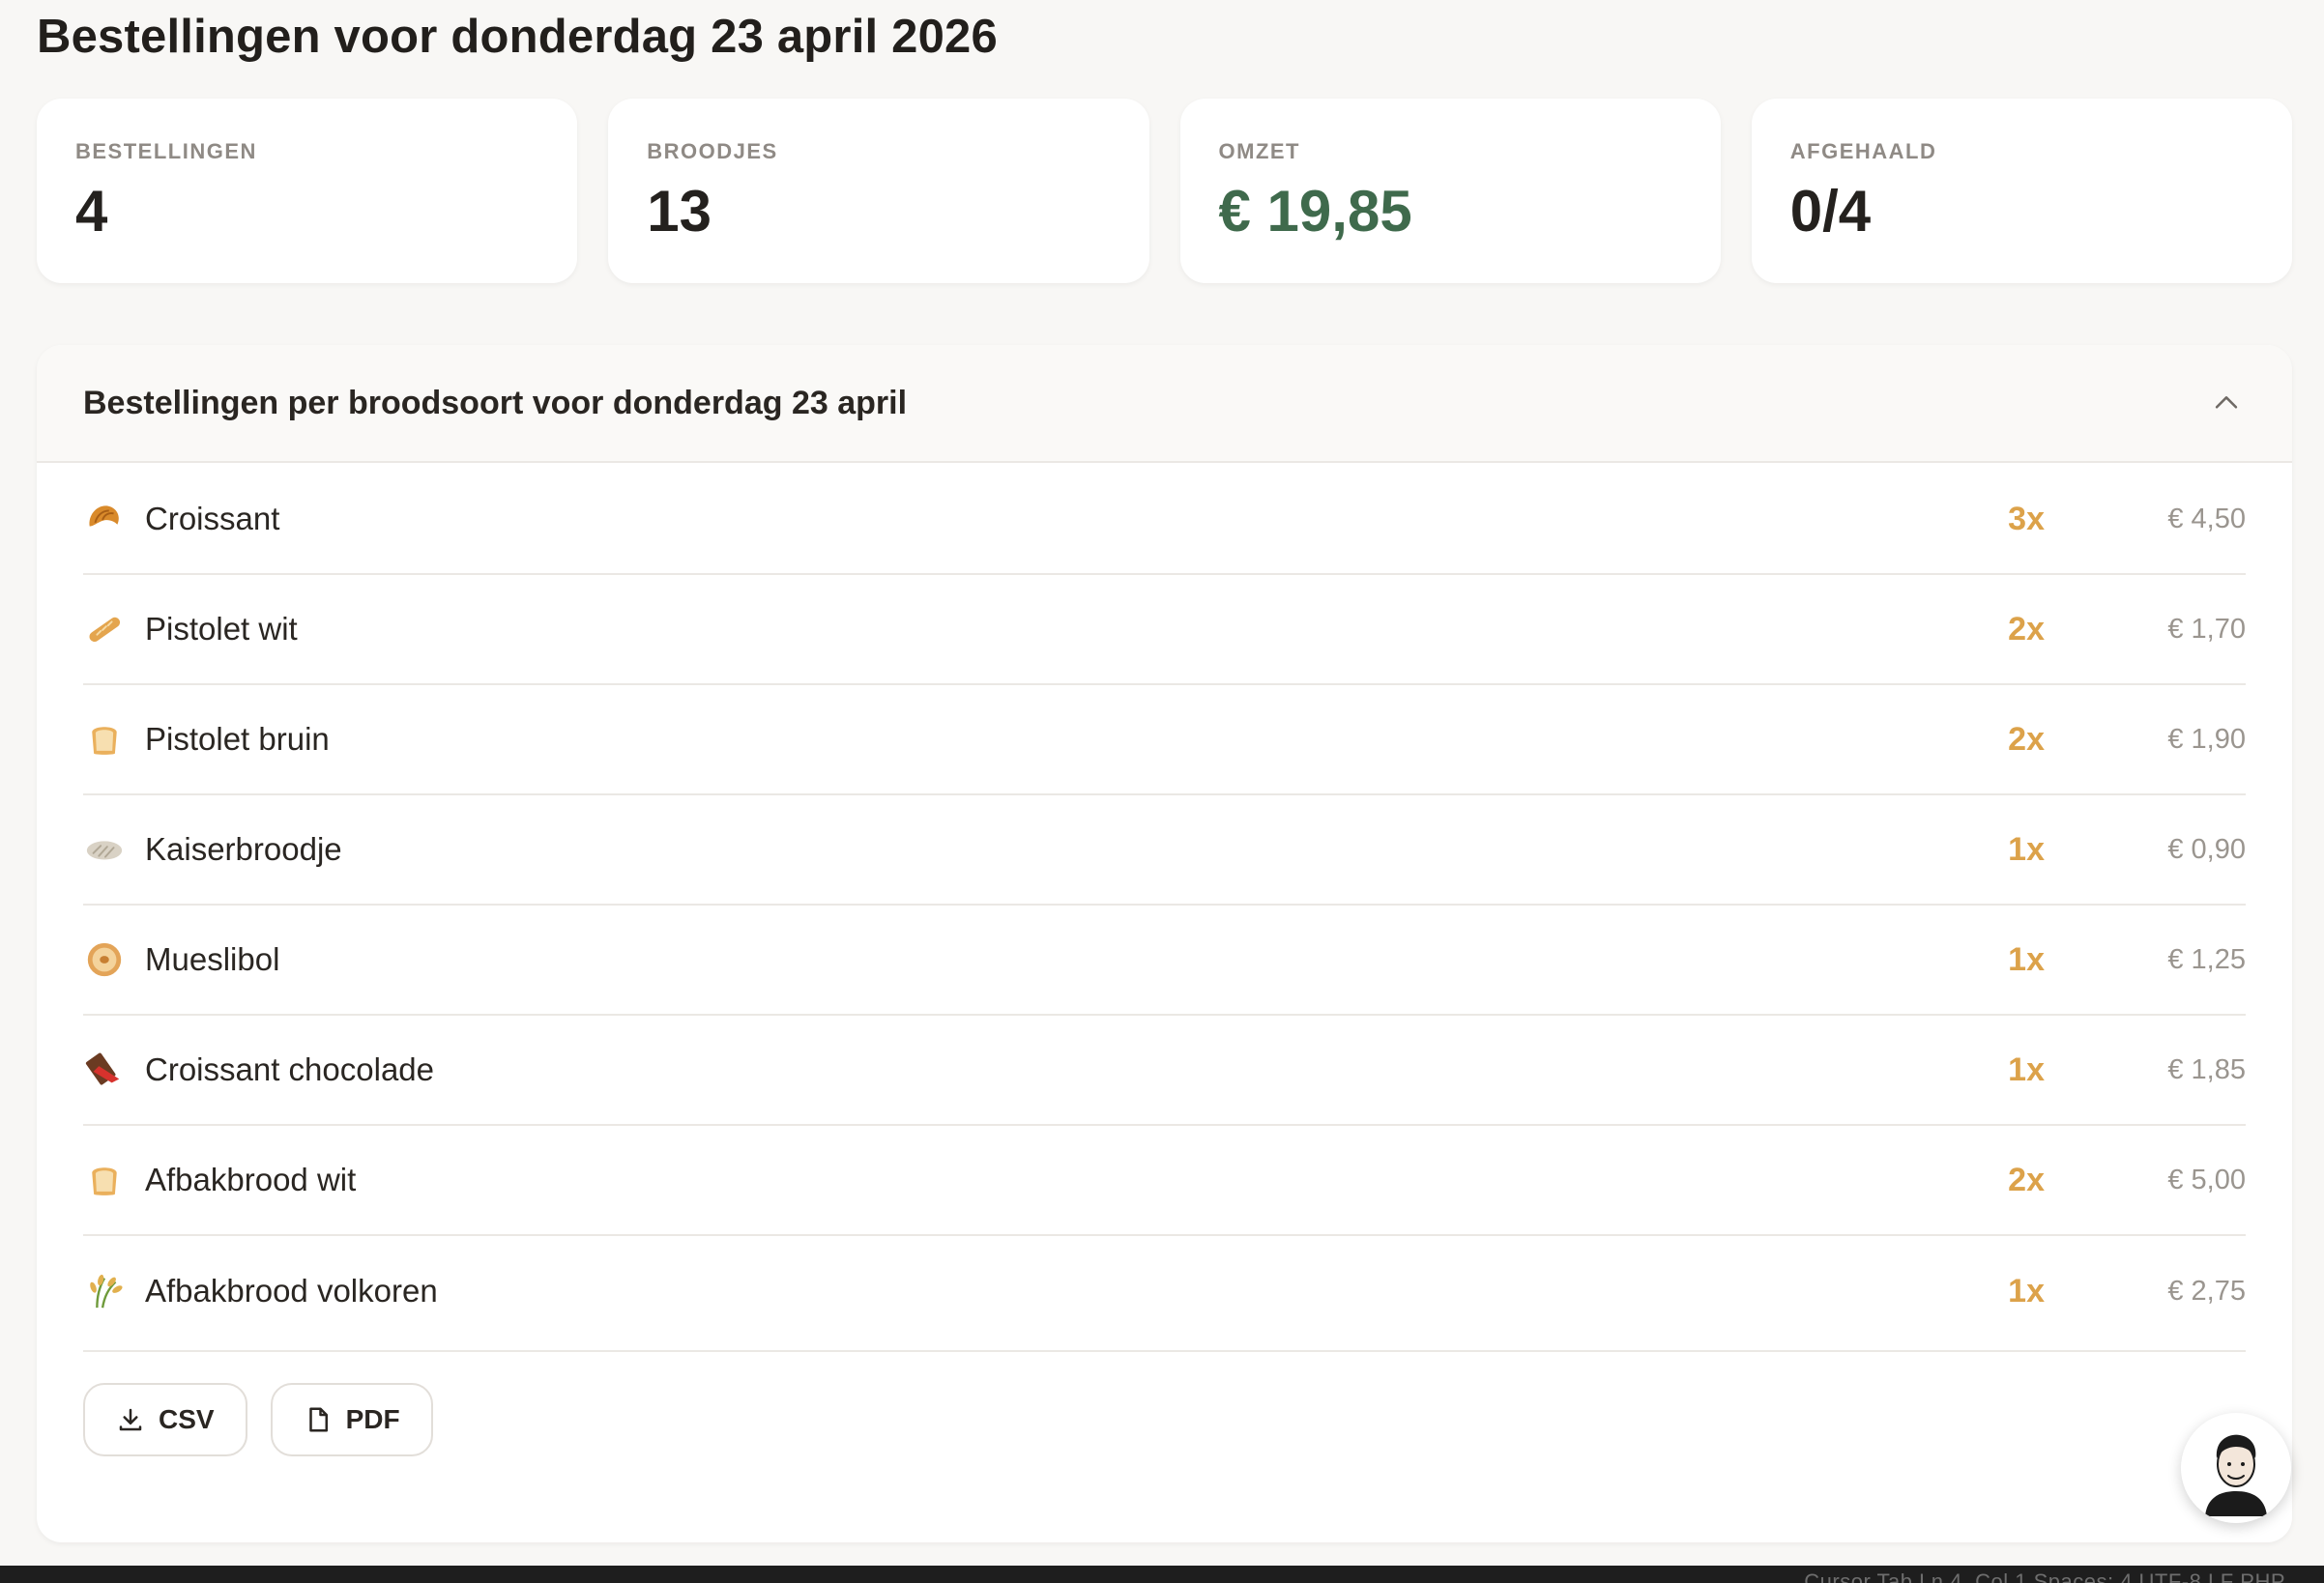 This screenshot has height=1583, width=2324. I want to click on stat-card-revenue: OMZET € 19,85, so click(1450, 191).